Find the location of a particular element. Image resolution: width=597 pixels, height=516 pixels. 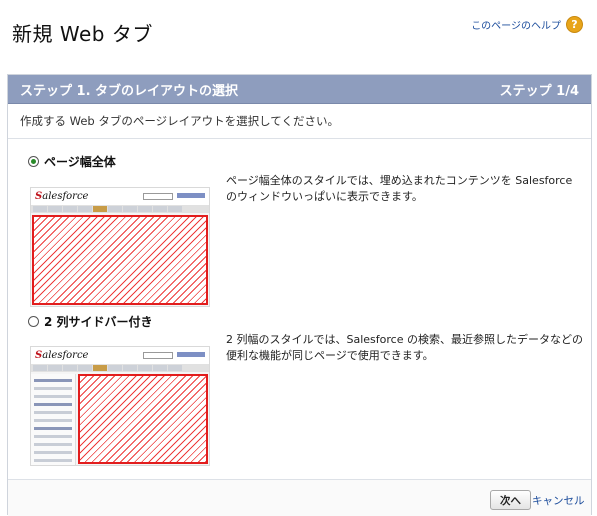

option-sidebar-label: 2 列サイドバー付き is located at coordinates (98, 321).